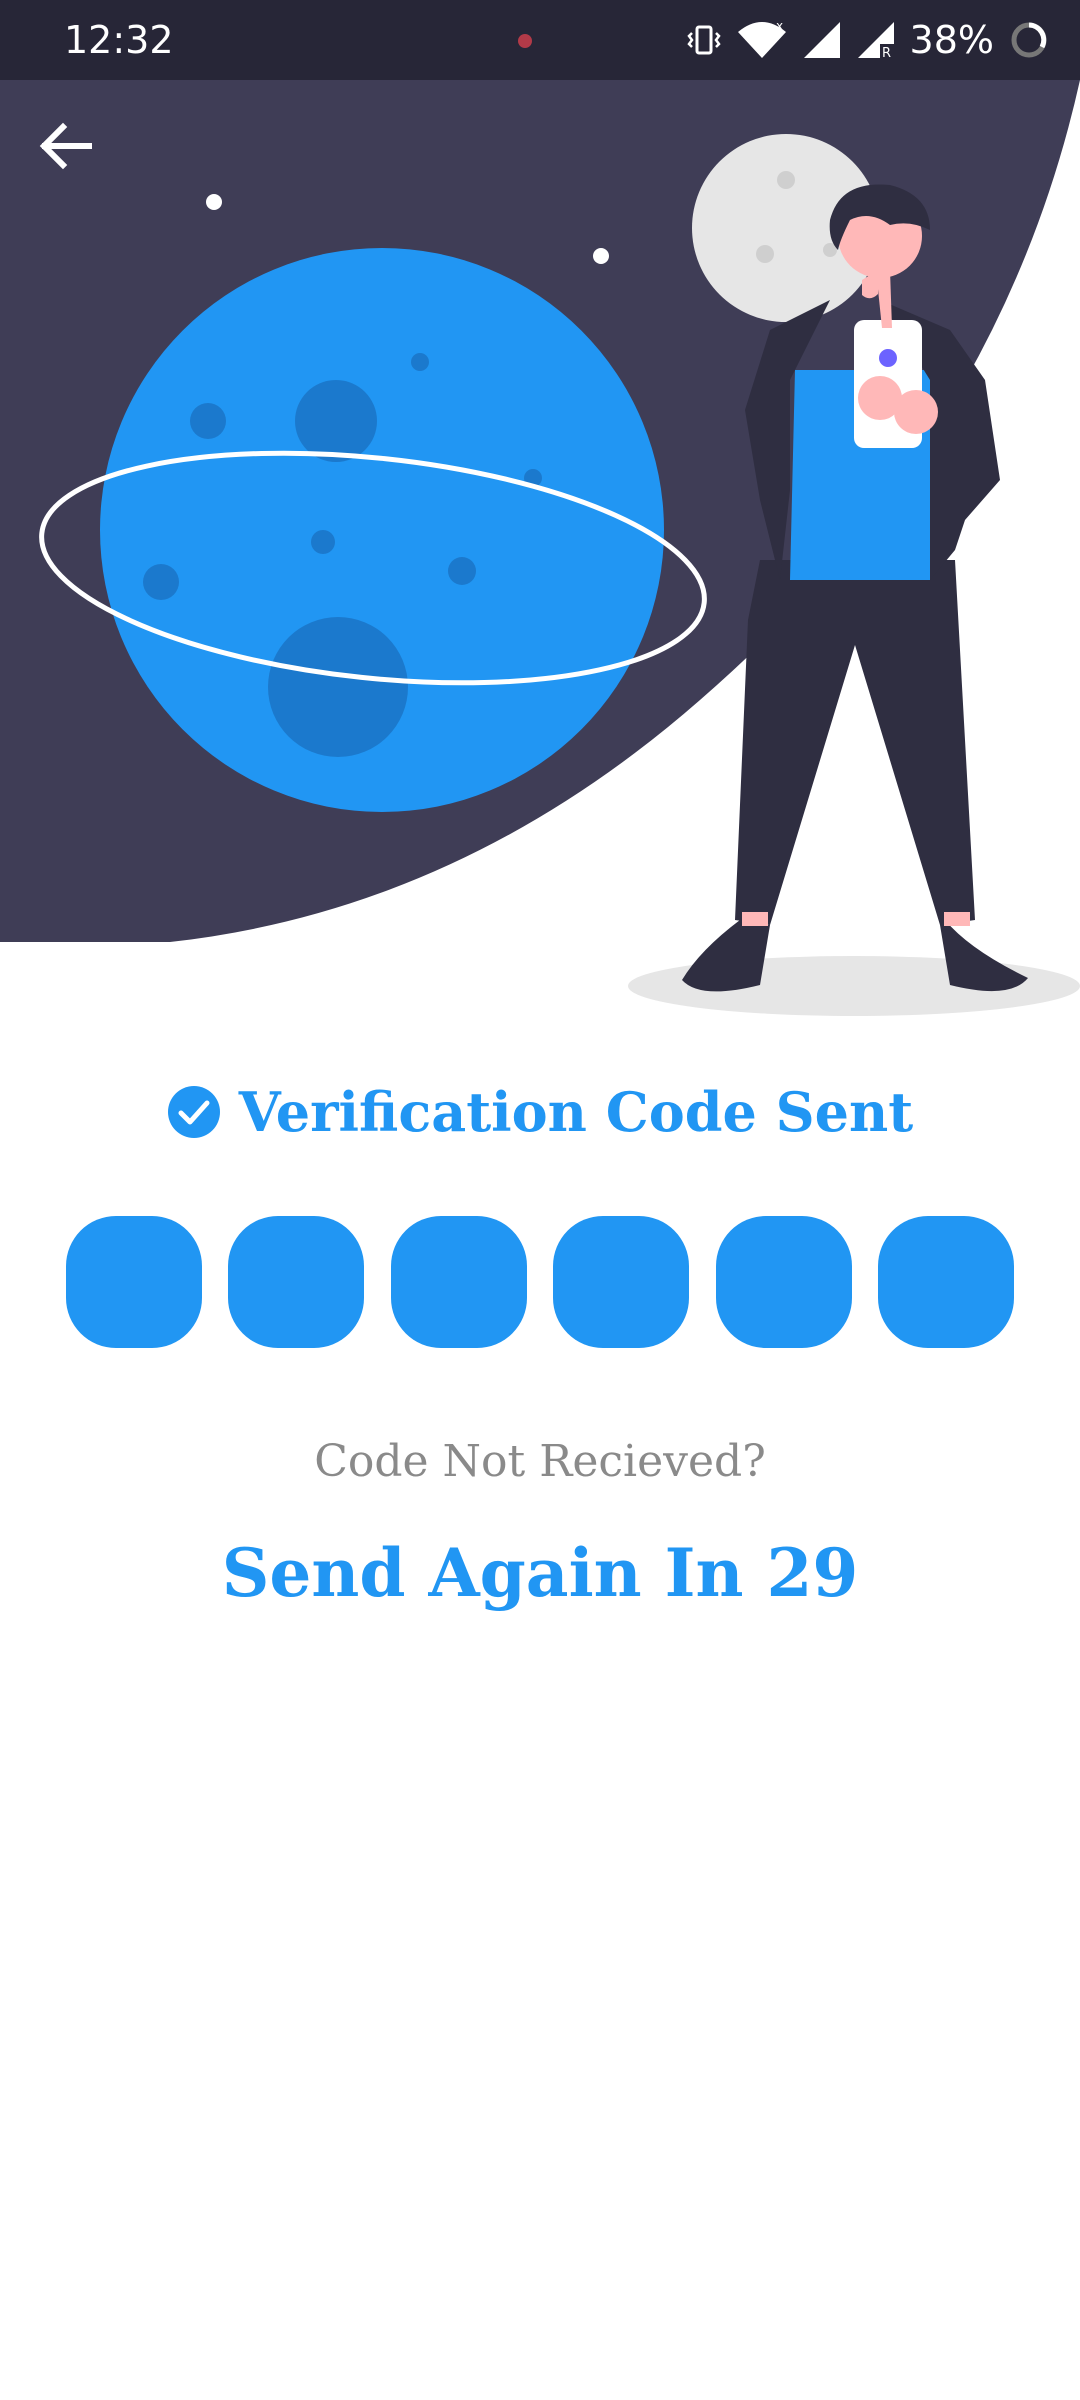 This screenshot has width=1080, height=2400. Describe the element at coordinates (779, 26) in the screenshot. I see `svg-text: x` at that location.